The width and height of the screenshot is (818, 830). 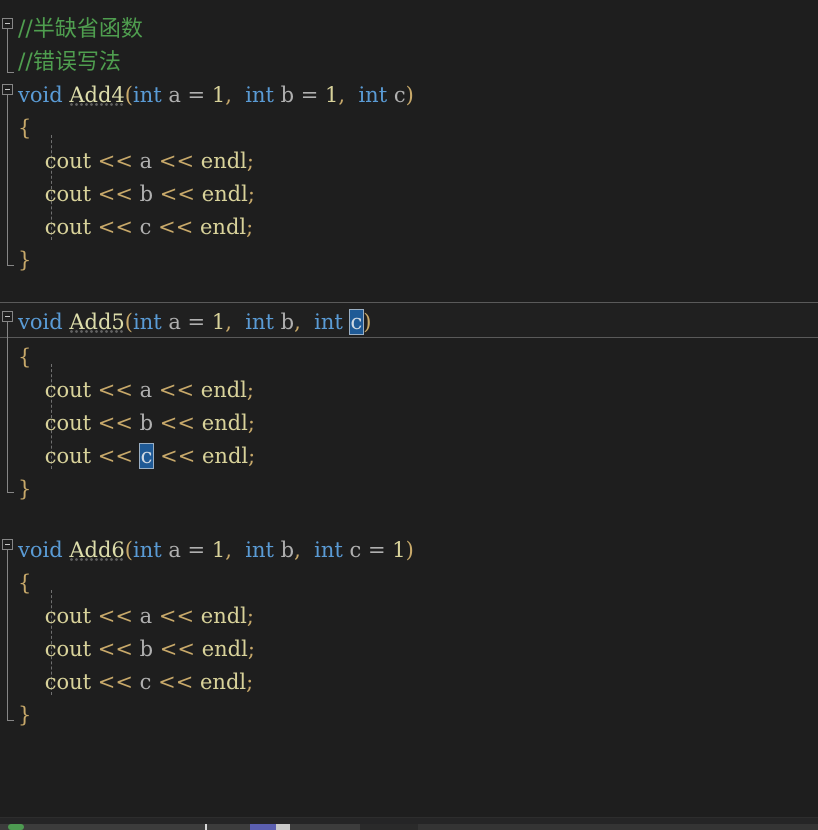 What do you see at coordinates (409, 550) in the screenshot?
I see `code-line: void Add6(int a = 1, int b, int c = 1)` at bounding box center [409, 550].